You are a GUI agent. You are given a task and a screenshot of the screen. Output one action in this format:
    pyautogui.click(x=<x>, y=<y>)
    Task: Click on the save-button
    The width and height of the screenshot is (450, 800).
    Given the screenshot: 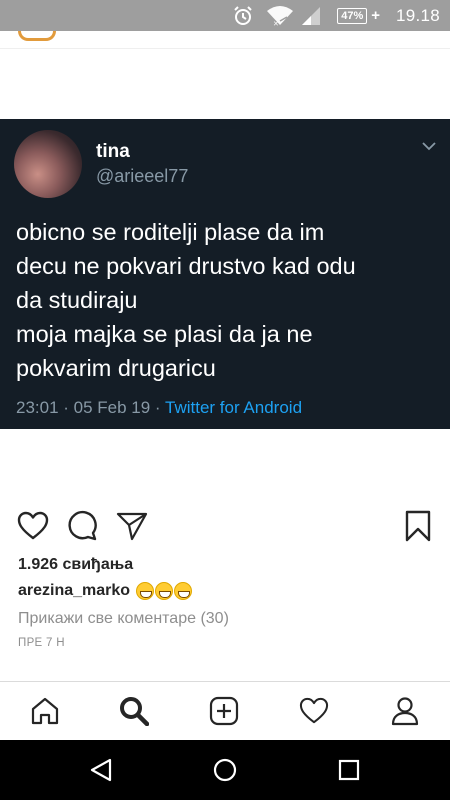 What is the action you would take?
    pyautogui.click(x=418, y=526)
    